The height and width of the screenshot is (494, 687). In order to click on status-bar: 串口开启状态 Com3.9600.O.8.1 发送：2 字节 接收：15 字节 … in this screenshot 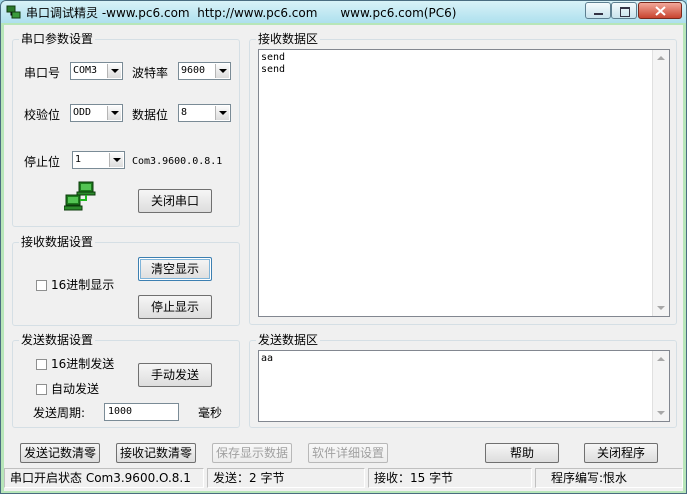, I will do `click(343, 478)`.